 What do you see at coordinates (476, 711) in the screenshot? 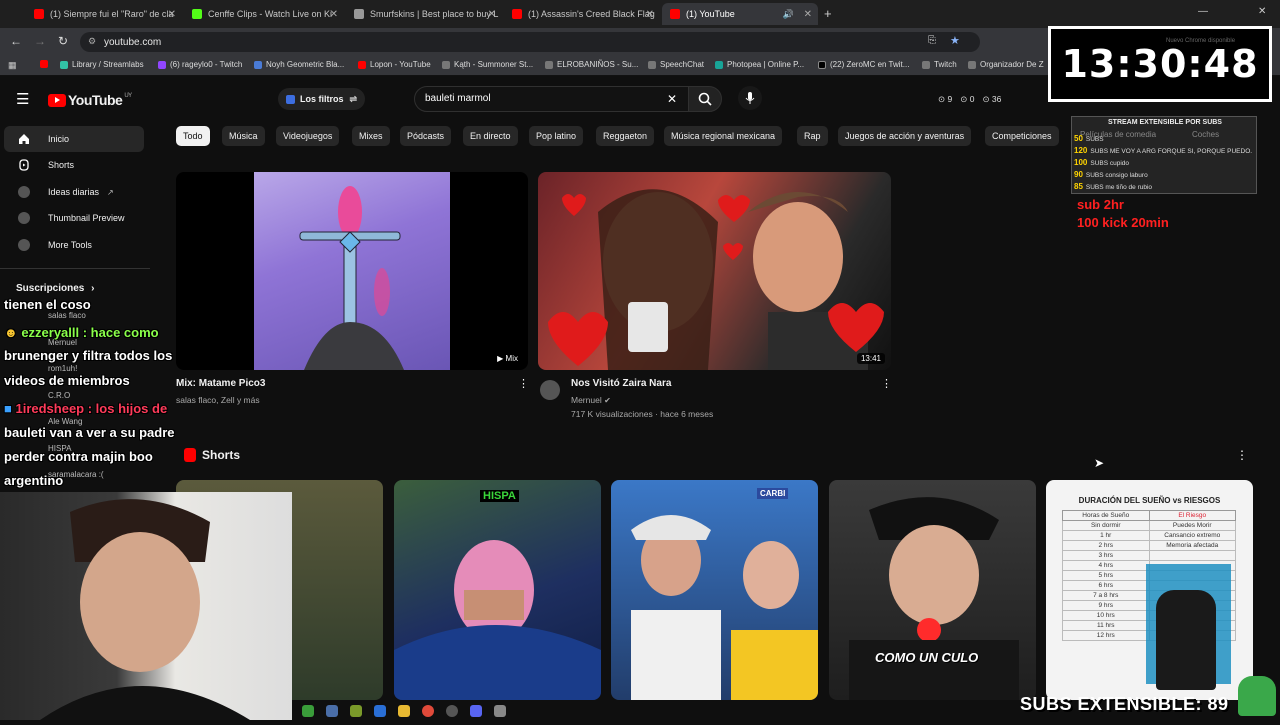
I see `discord-icon` at bounding box center [476, 711].